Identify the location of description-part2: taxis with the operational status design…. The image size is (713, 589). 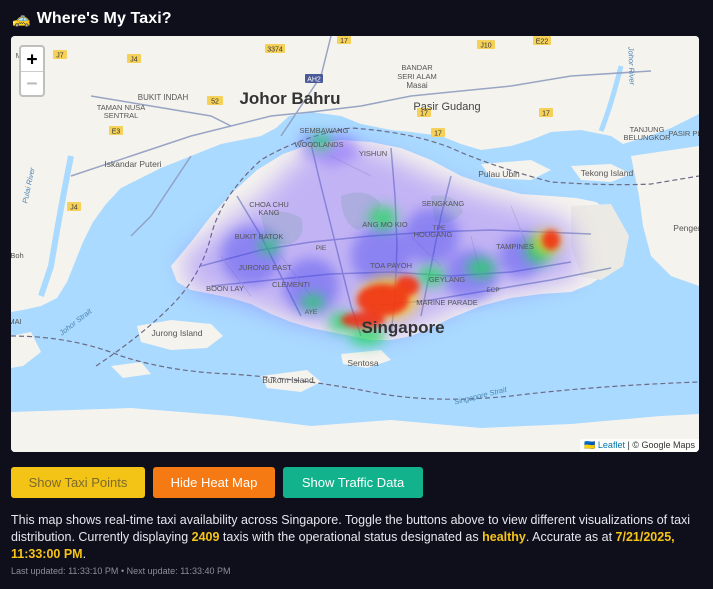
(351, 537).